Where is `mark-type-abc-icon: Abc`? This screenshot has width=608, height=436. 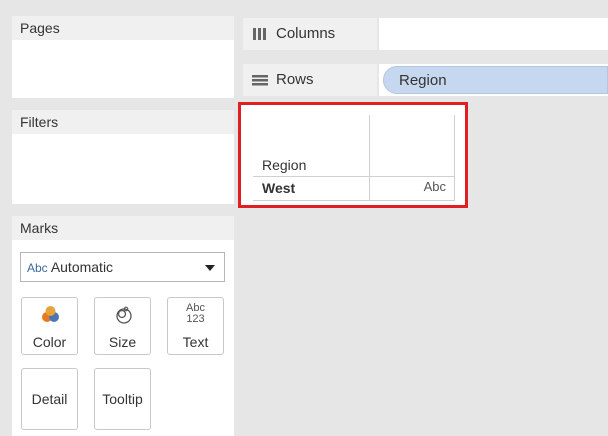 mark-type-abc-icon: Abc is located at coordinates (37, 268).